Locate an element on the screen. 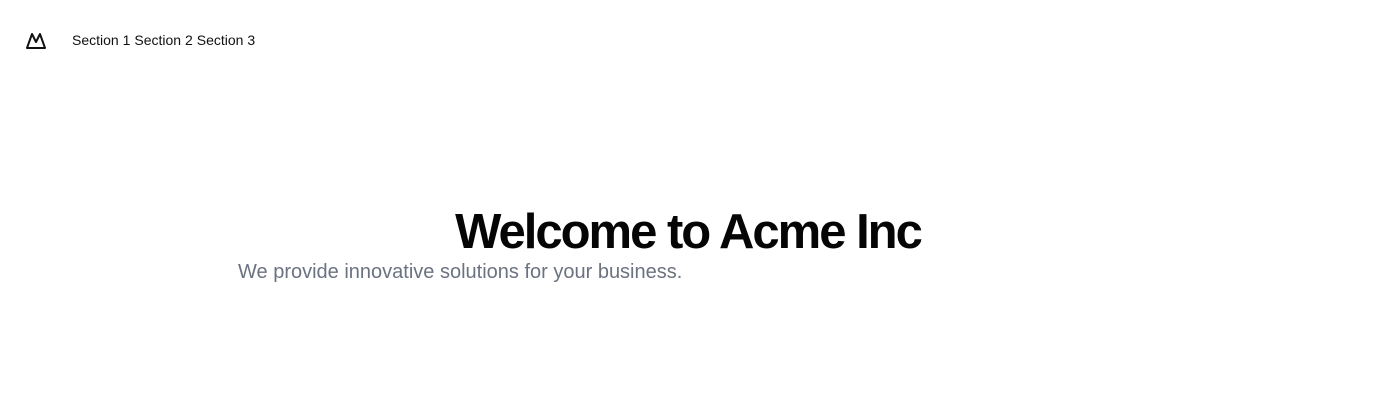  hero-title: Welcome to Acme Inc is located at coordinates (689, 232).